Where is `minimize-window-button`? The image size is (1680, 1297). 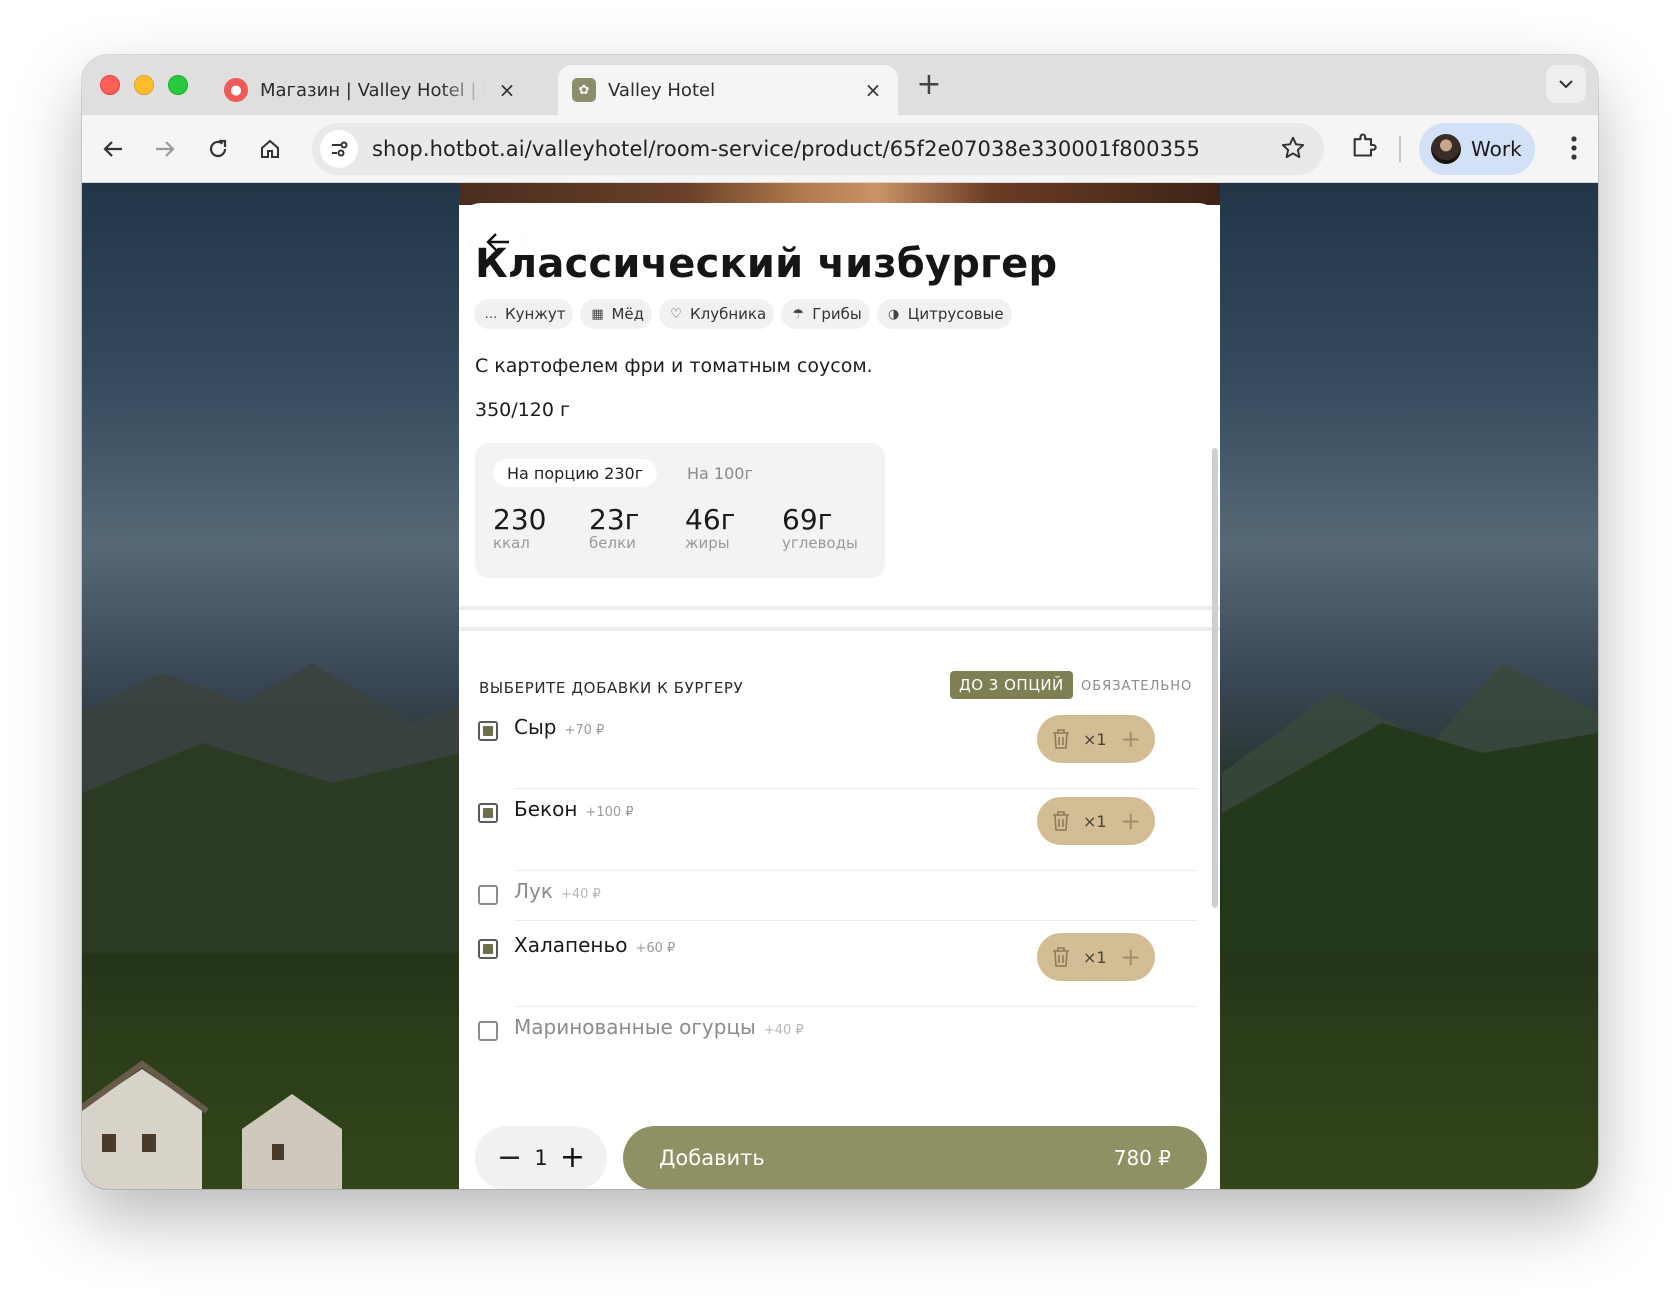 minimize-window-button is located at coordinates (144, 85).